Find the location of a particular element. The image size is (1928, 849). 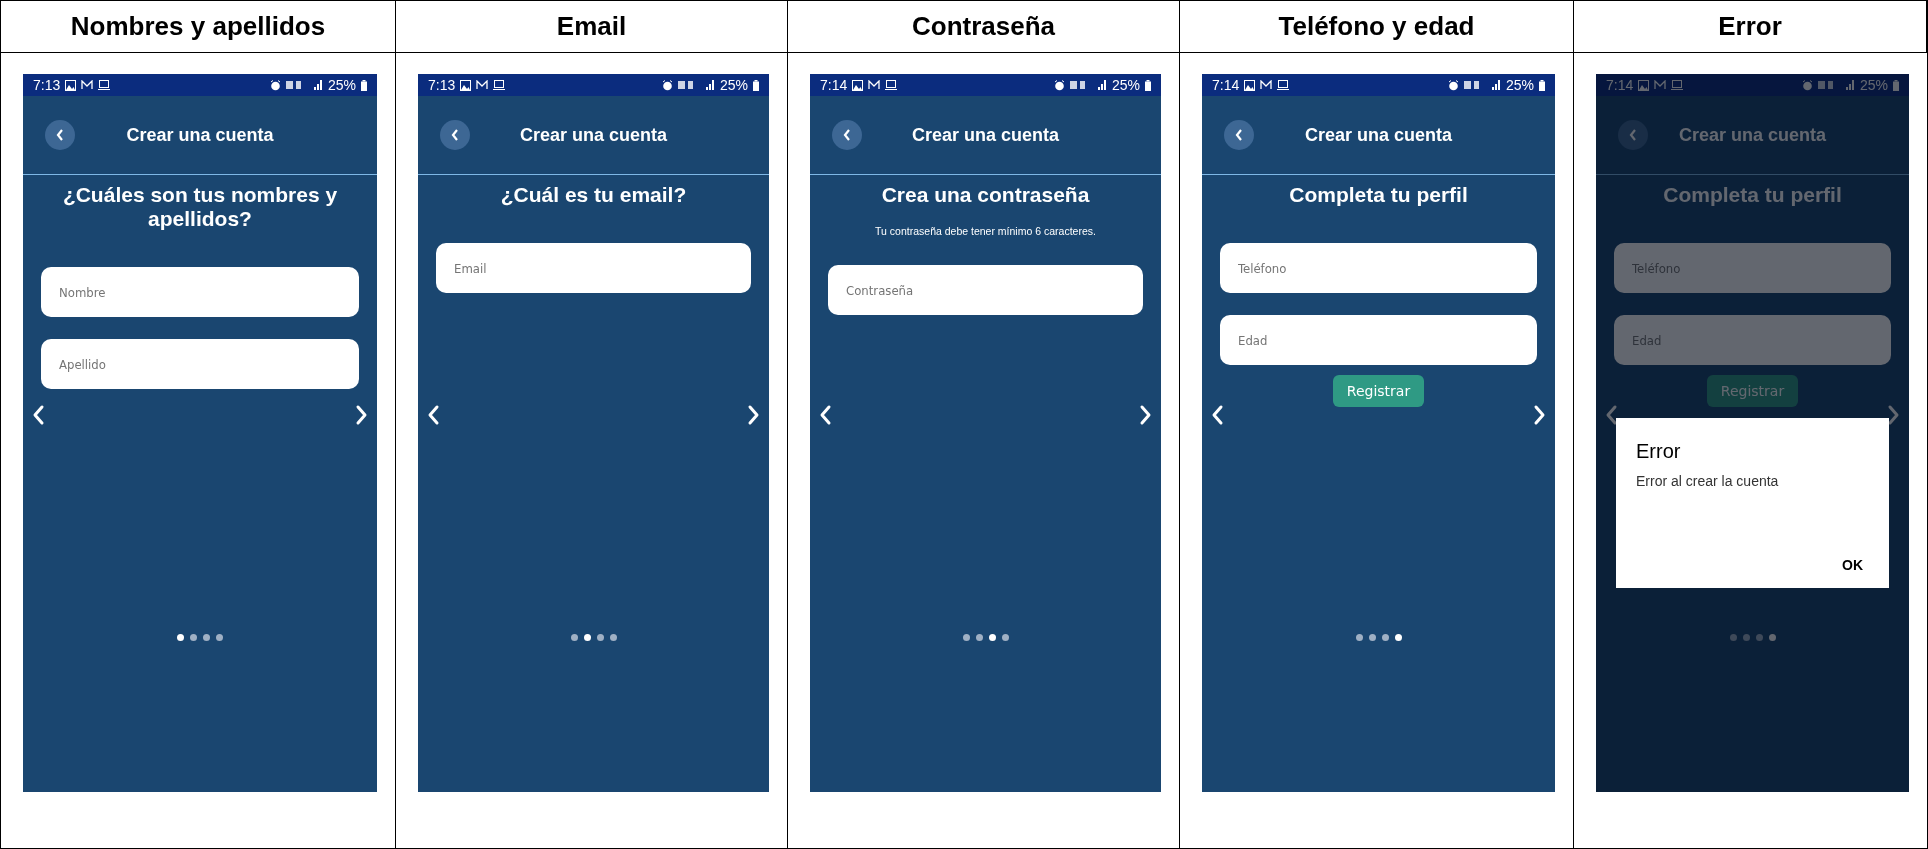

input-field: Edad is located at coordinates (1378, 340).